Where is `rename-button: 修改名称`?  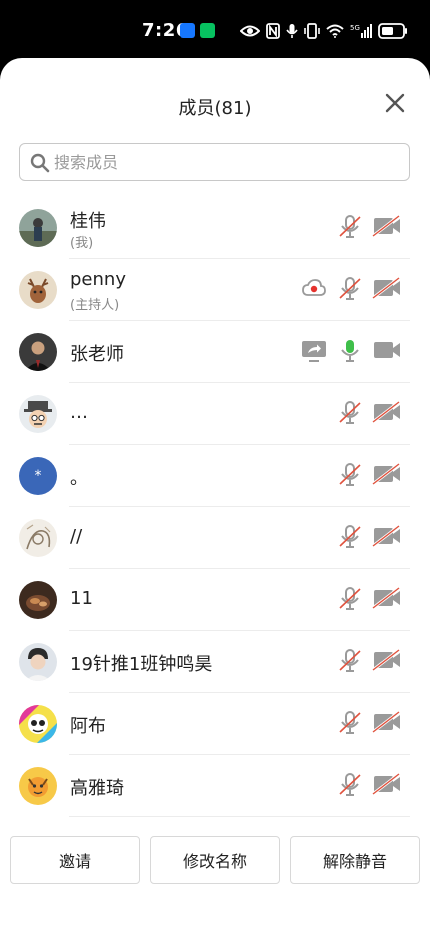
rename-button: 修改名称 is located at coordinates (215, 860).